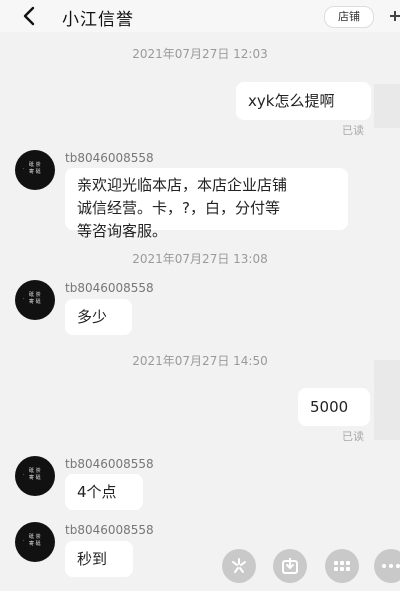 This screenshot has height=591, width=400. What do you see at coordinates (104, 492) in the screenshot?
I see `incoming-message-bubble: 4个点` at bounding box center [104, 492].